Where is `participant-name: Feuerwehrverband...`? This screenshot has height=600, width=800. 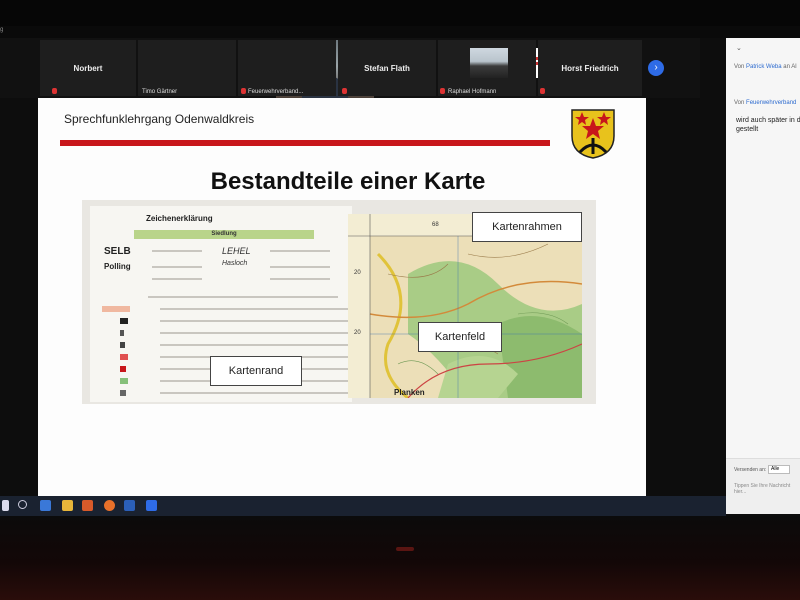 participant-name: Feuerwehrverband... is located at coordinates (276, 92).